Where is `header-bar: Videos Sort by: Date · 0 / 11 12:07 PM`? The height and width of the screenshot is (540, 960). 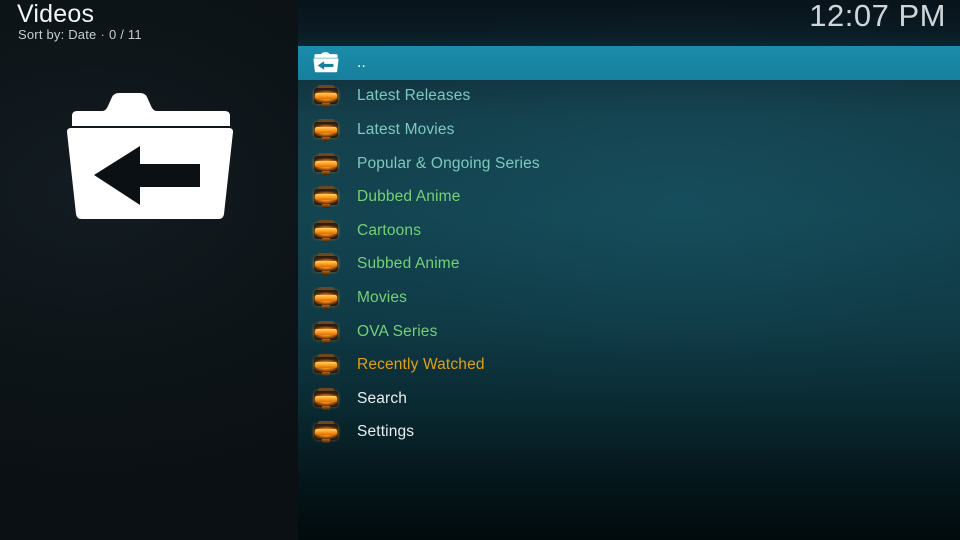 header-bar: Videos Sort by: Date · 0 / 11 12:07 PM is located at coordinates (480, 22).